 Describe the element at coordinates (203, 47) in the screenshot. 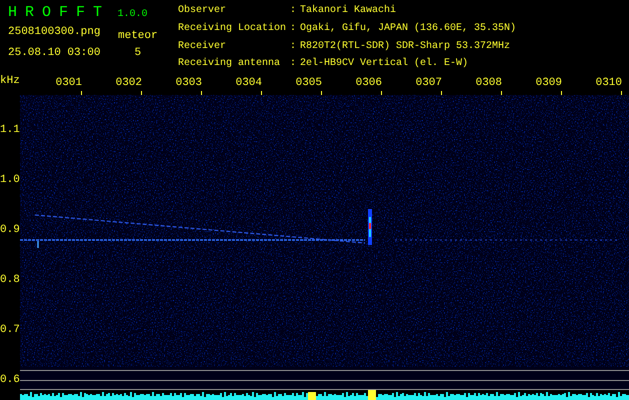

I see `info-label: Receiver` at that location.